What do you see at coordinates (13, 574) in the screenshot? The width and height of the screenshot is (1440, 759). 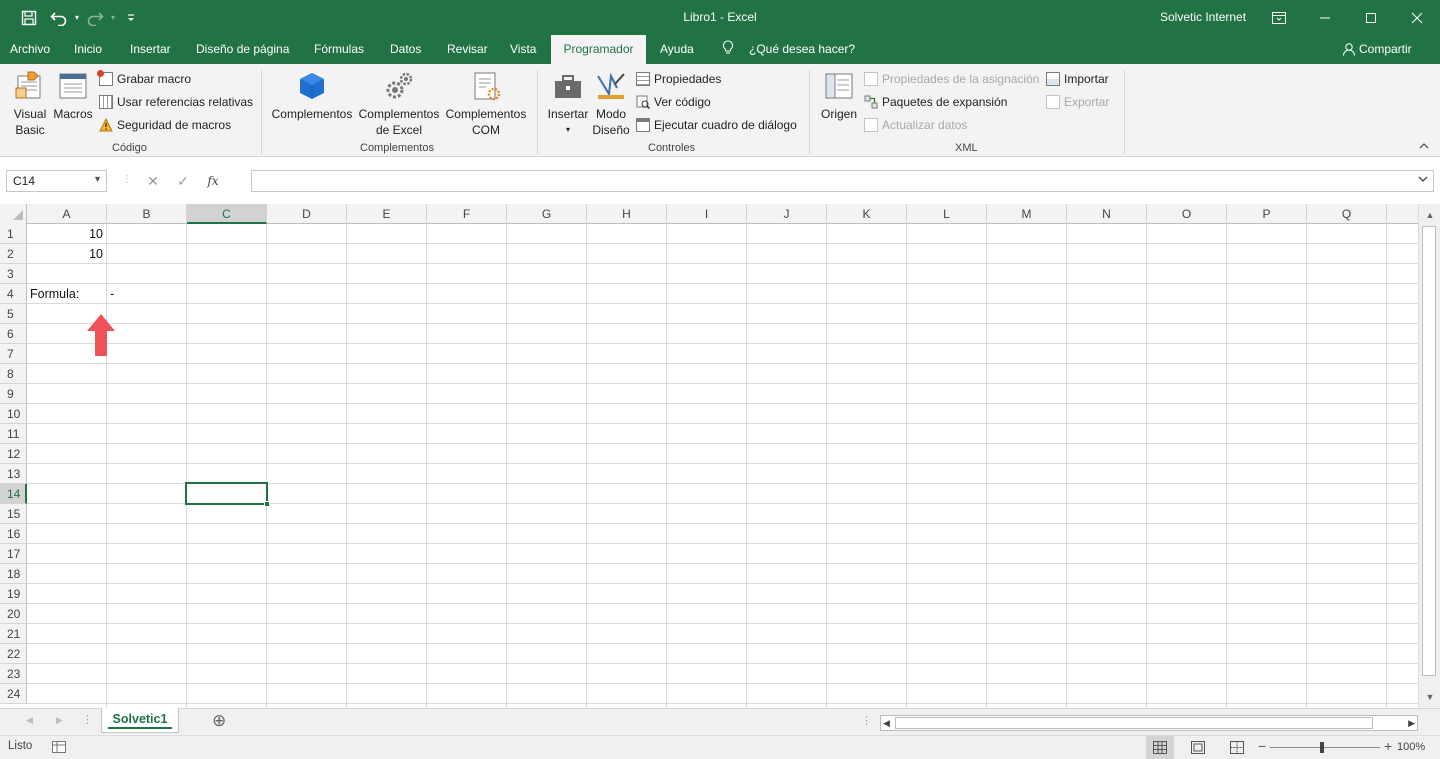 I see `row-header: 18` at bounding box center [13, 574].